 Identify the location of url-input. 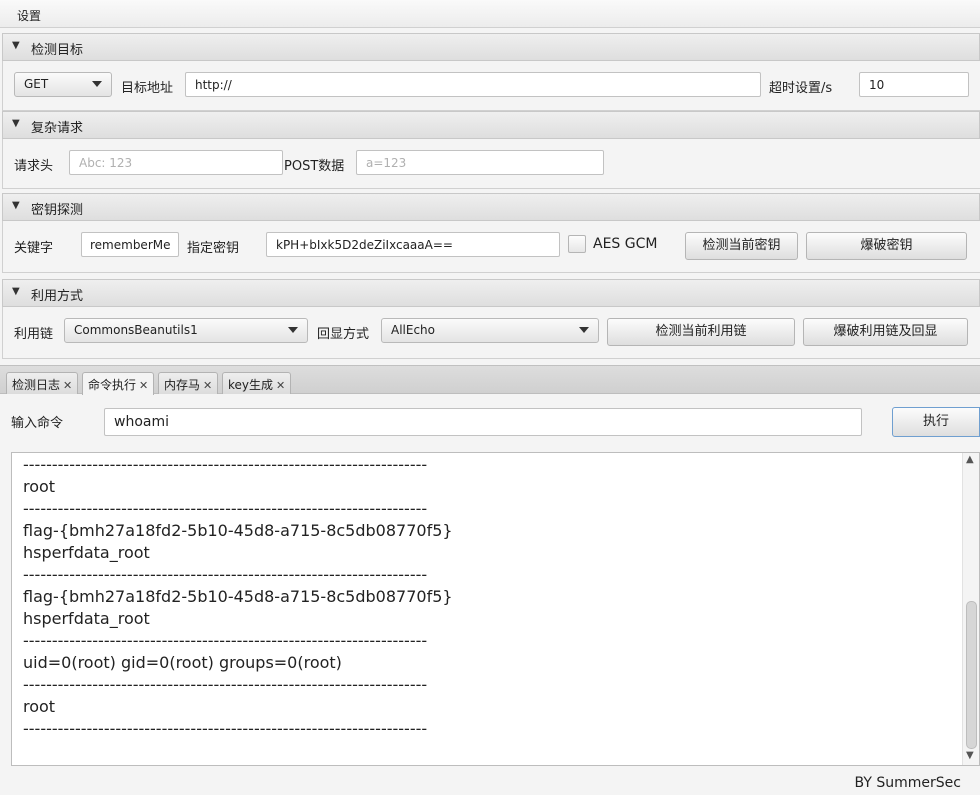
(473, 84).